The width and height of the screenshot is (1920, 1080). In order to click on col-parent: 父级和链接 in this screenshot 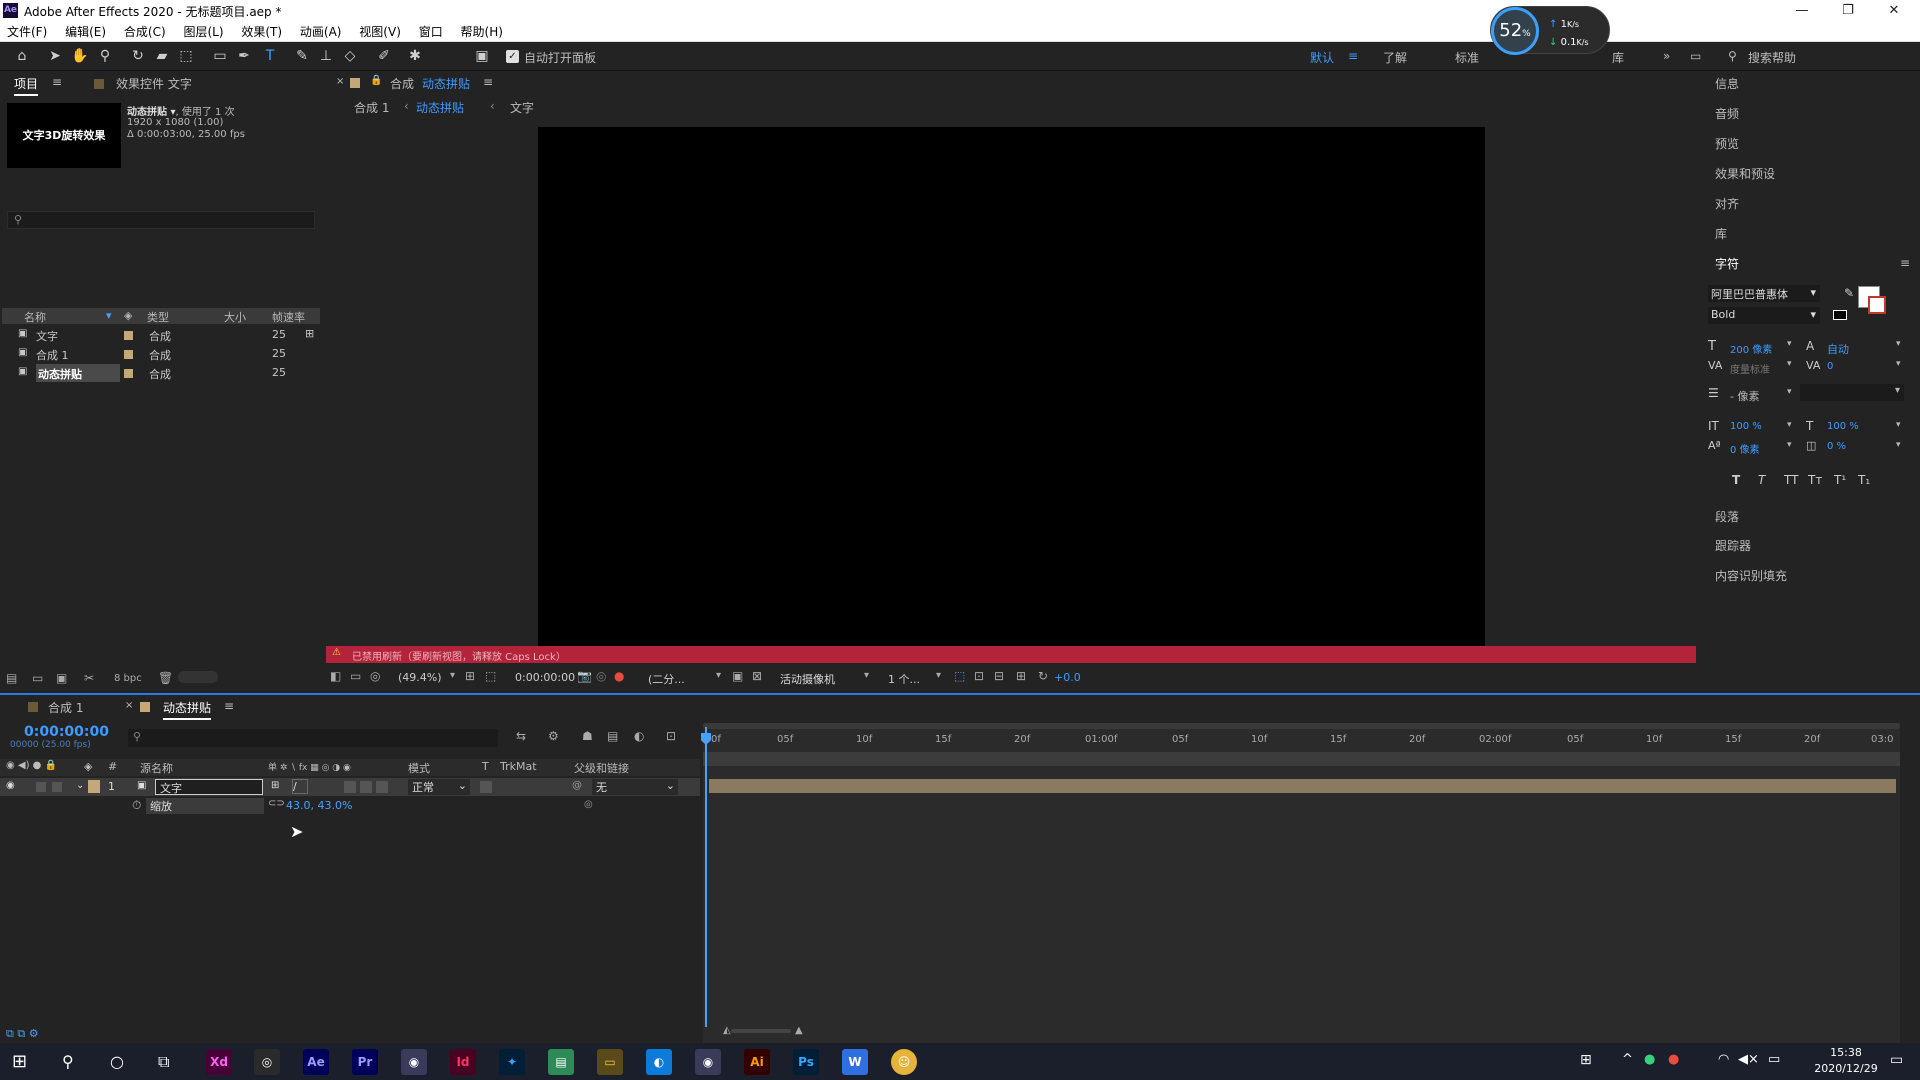, I will do `click(601, 768)`.